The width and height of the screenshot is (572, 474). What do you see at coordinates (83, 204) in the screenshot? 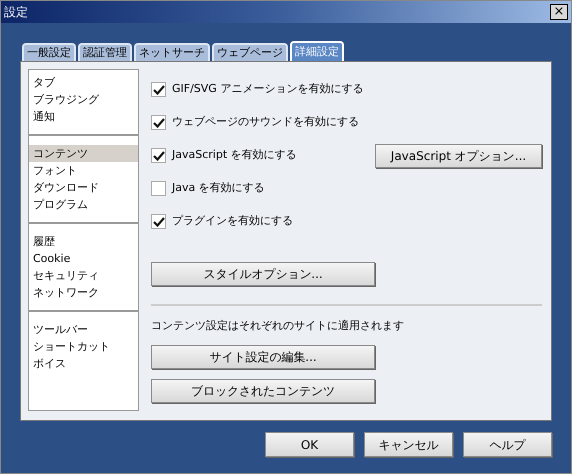
I see `category-item: プログラム` at bounding box center [83, 204].